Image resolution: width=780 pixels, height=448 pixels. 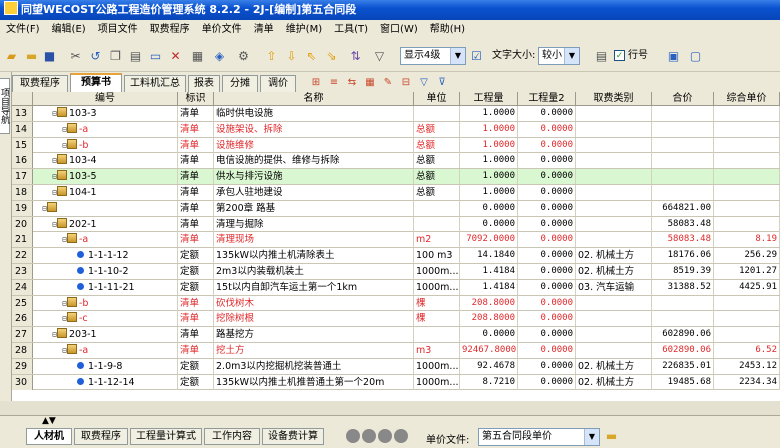 I want to click on cell-code: 1-1-10-2, so click(x=105, y=271).